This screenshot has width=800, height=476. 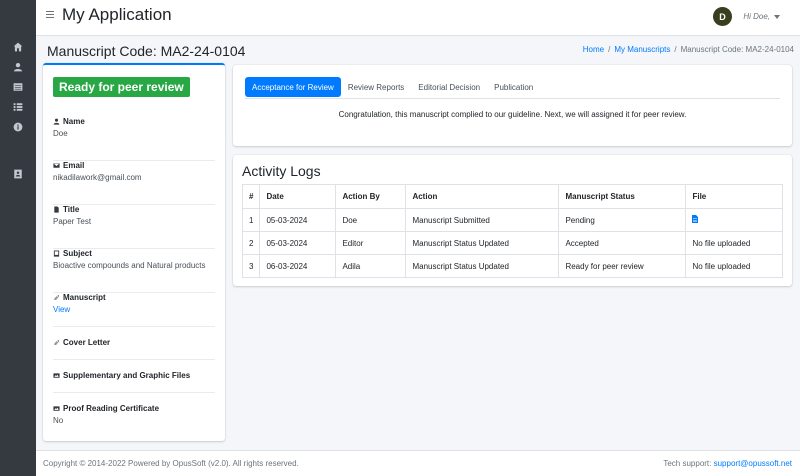 I want to click on row-number: 1, so click(x=251, y=220).